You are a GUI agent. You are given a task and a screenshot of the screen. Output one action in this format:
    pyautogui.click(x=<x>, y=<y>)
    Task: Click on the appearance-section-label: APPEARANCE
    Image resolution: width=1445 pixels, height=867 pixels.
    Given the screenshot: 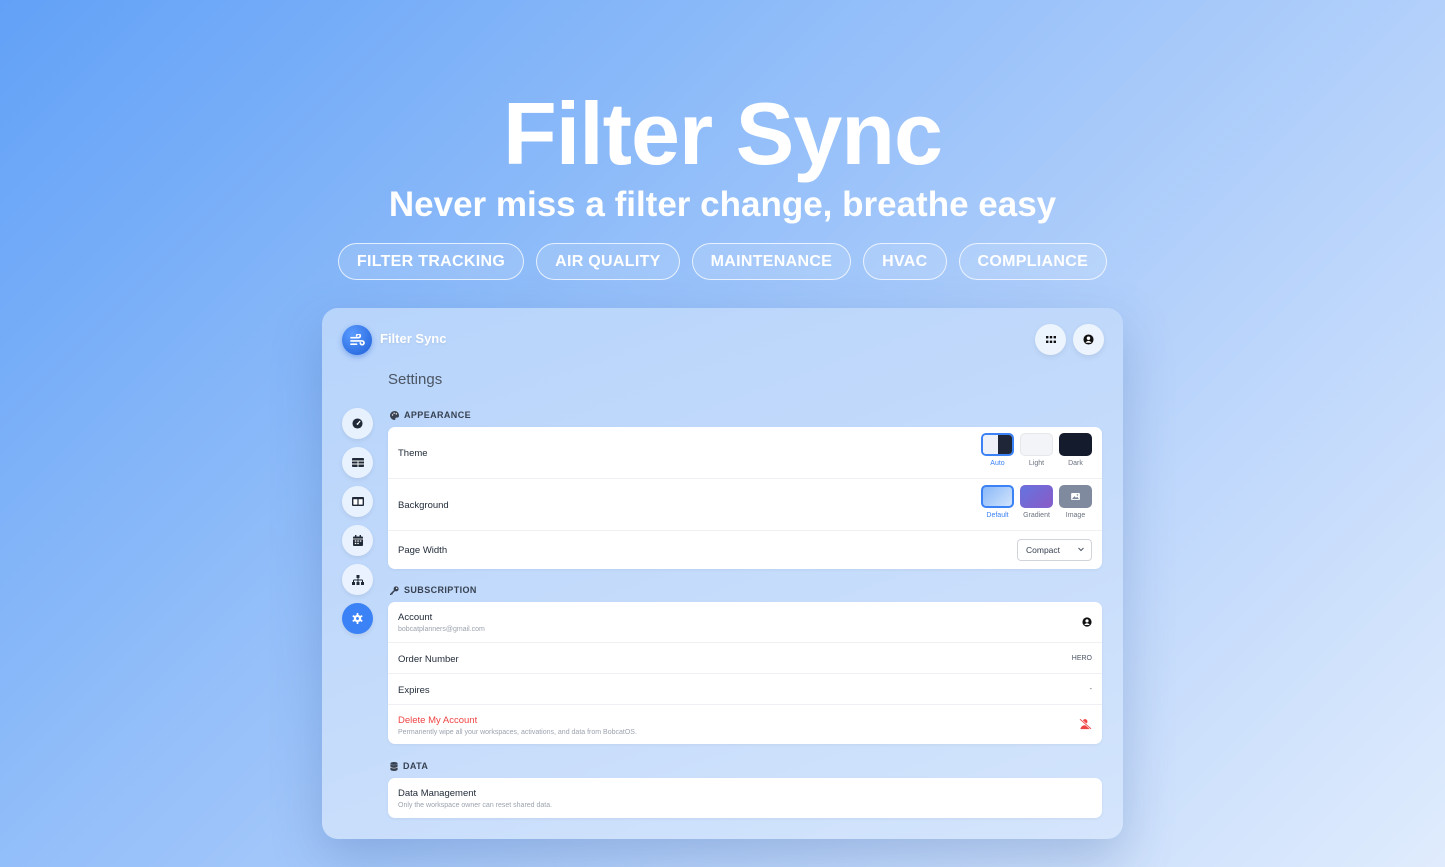 What is the action you would take?
    pyautogui.click(x=430, y=415)
    